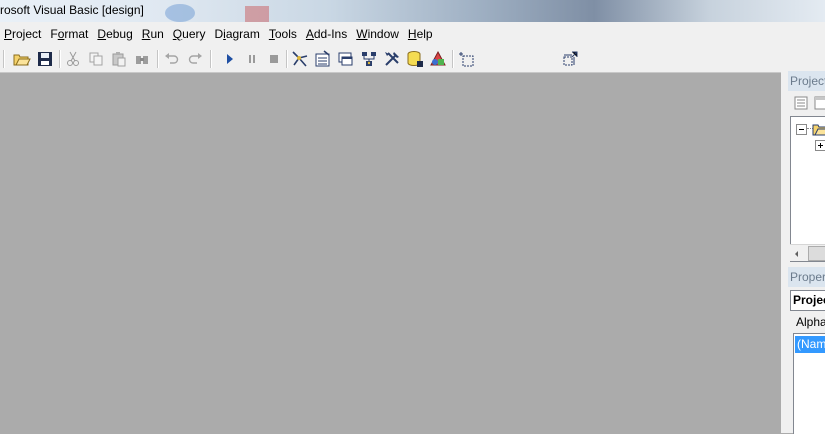 The image size is (825, 434). Describe the element at coordinates (153, 34) in the screenshot. I see `menu-run: Run` at that location.